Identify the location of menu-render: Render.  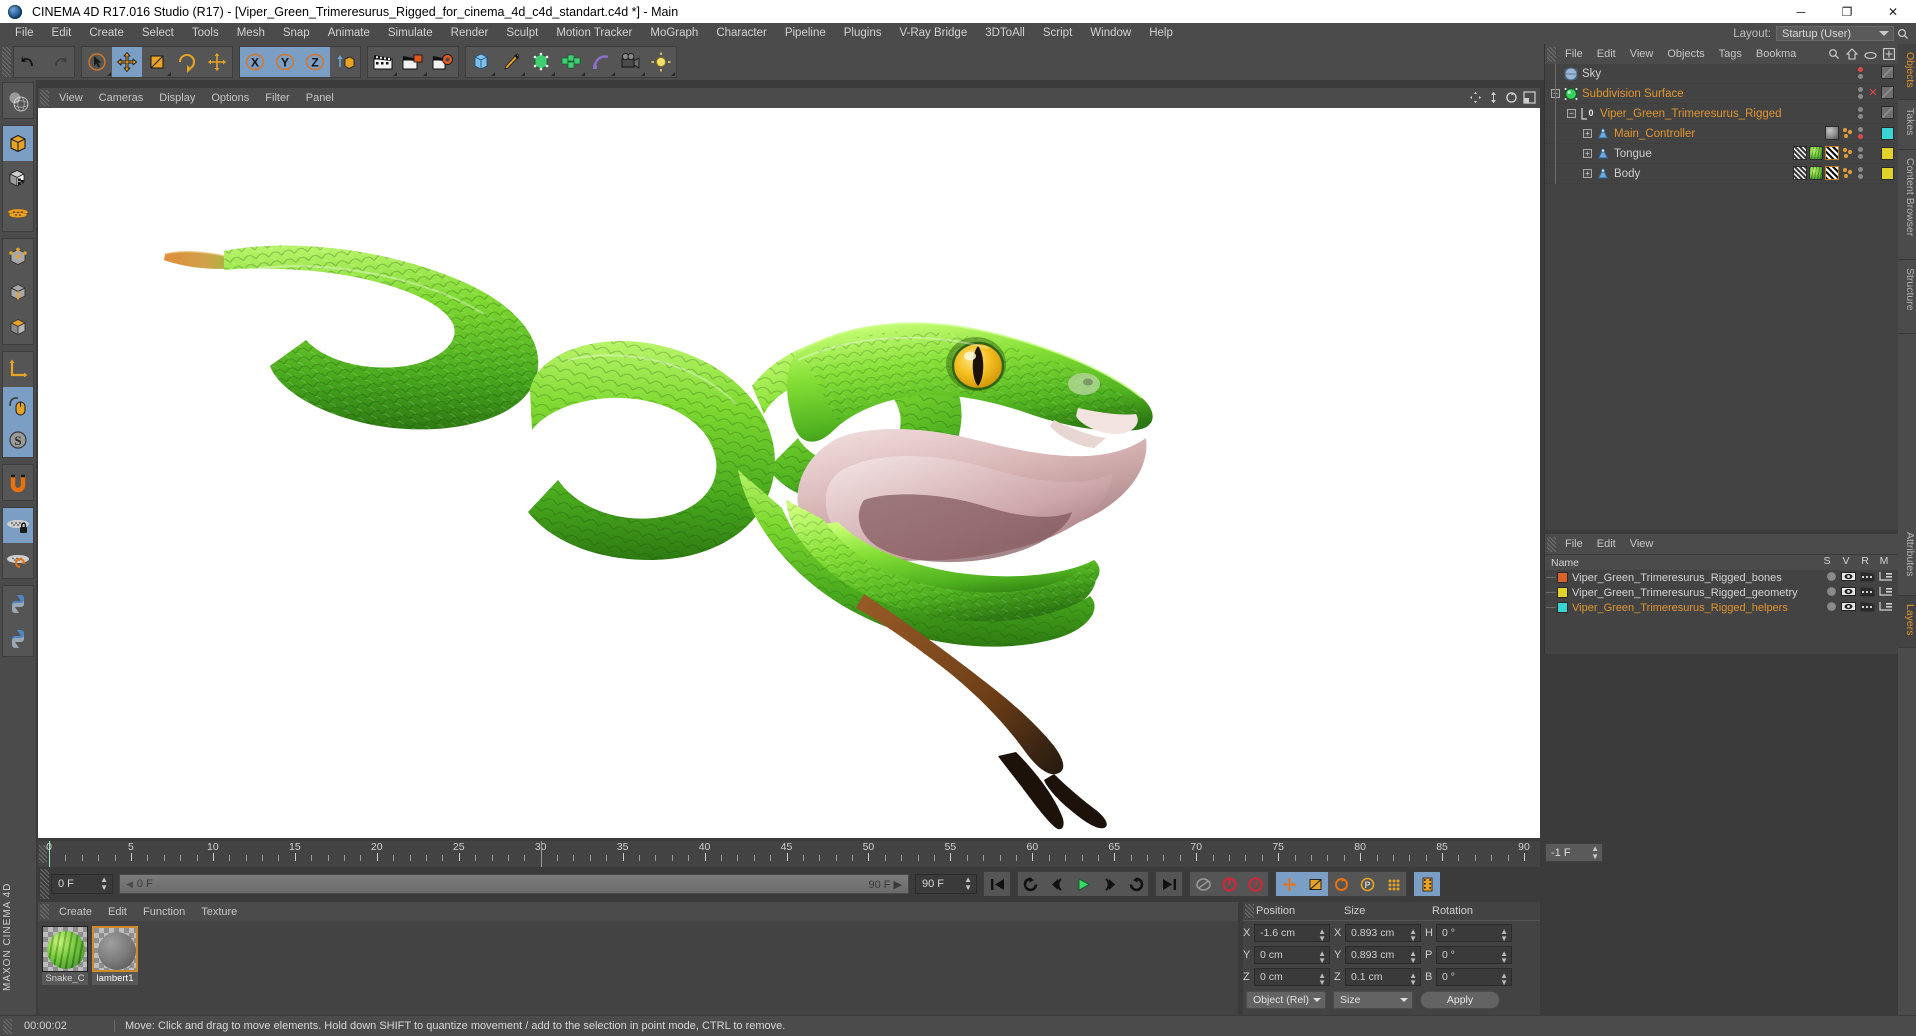
(470, 33).